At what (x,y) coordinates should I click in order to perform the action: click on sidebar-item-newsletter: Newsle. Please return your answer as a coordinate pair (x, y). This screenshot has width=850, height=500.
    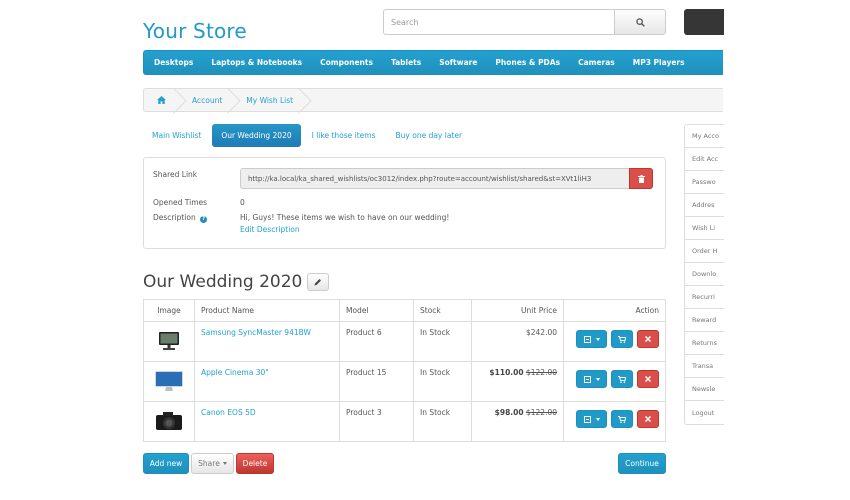
    Looking at the image, I should click on (704, 389).